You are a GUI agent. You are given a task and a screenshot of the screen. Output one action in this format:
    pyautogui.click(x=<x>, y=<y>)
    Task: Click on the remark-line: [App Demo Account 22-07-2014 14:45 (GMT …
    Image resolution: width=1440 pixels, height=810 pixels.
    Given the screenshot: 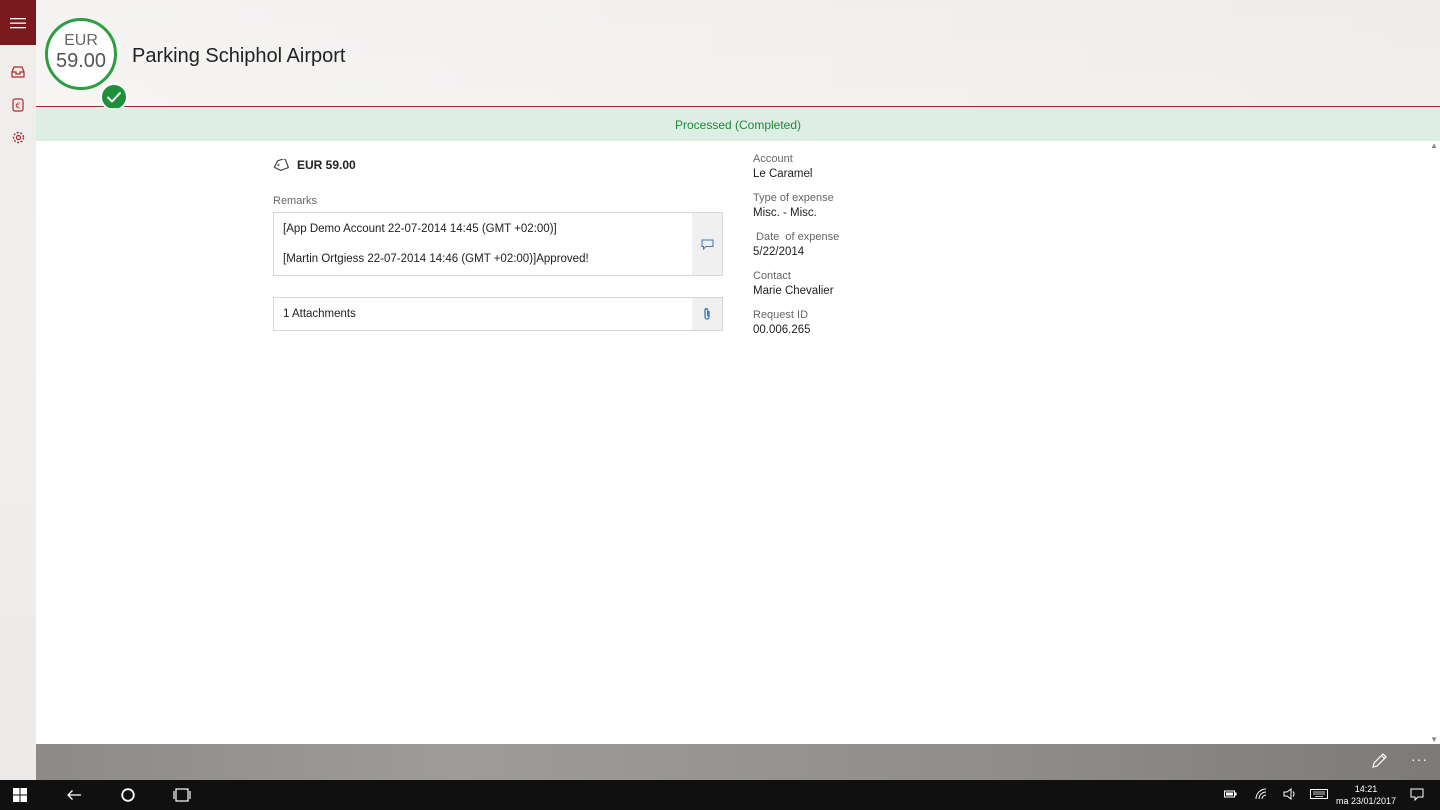 What is the action you would take?
    pyautogui.click(x=420, y=229)
    